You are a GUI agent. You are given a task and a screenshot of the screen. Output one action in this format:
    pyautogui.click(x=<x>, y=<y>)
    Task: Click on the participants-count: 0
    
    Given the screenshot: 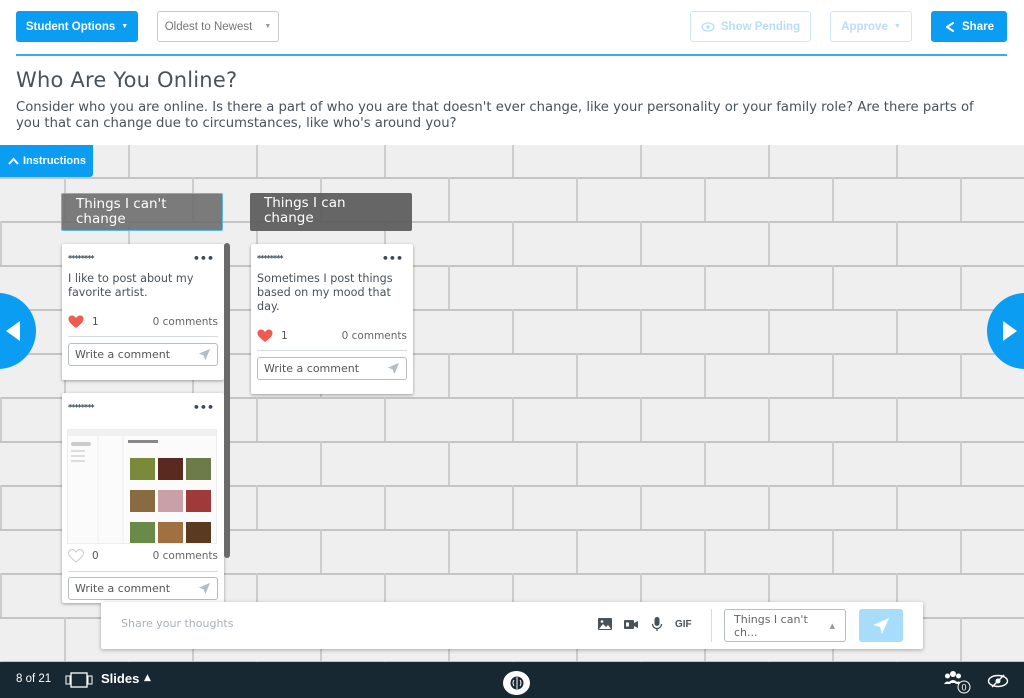 What is the action you would take?
    pyautogui.click(x=963, y=688)
    